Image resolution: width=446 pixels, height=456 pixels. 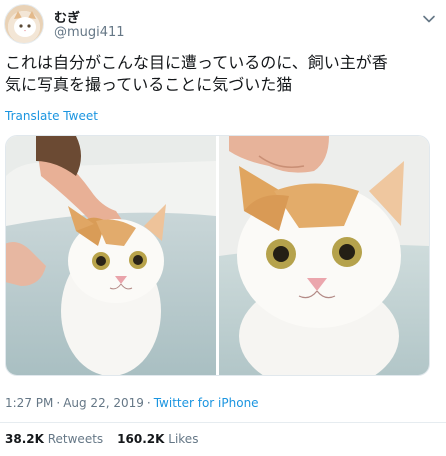 I want to click on tweet-text-line: 気に写真を撮っていることに気づいた猫, so click(x=149, y=84).